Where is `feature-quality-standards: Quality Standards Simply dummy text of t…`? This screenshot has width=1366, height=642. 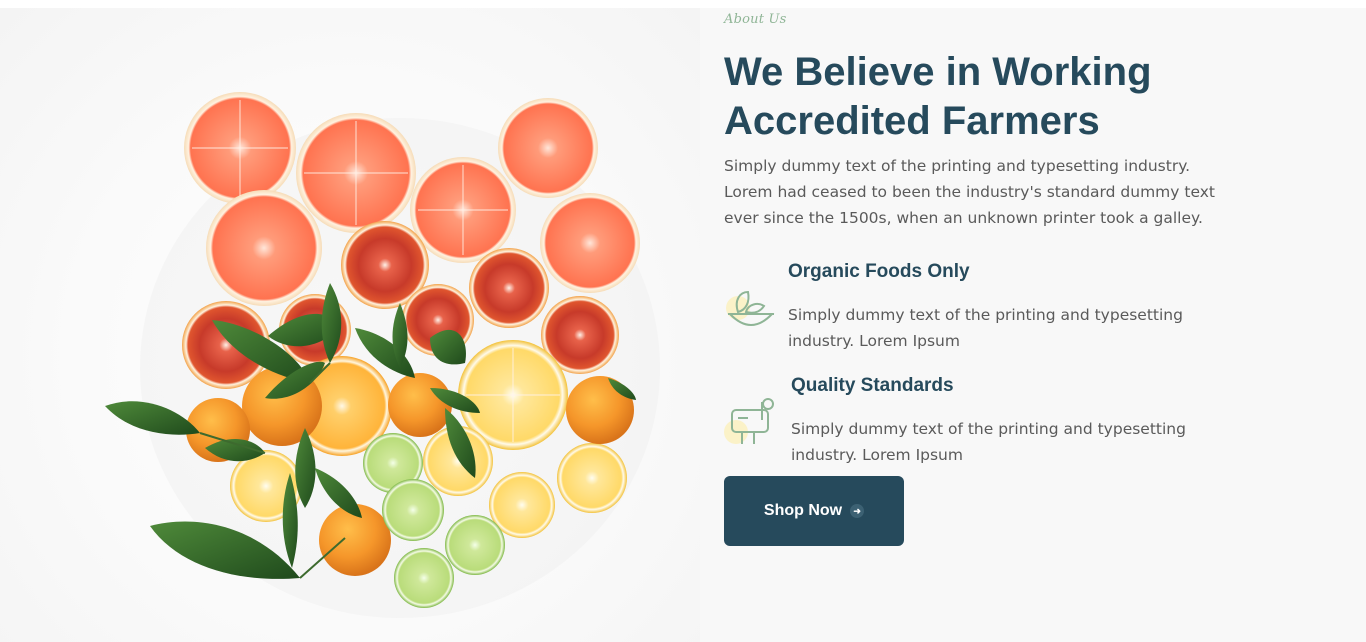
feature-quality-standards: Quality Standards Simply dummy text of t… is located at coordinates (984, 413).